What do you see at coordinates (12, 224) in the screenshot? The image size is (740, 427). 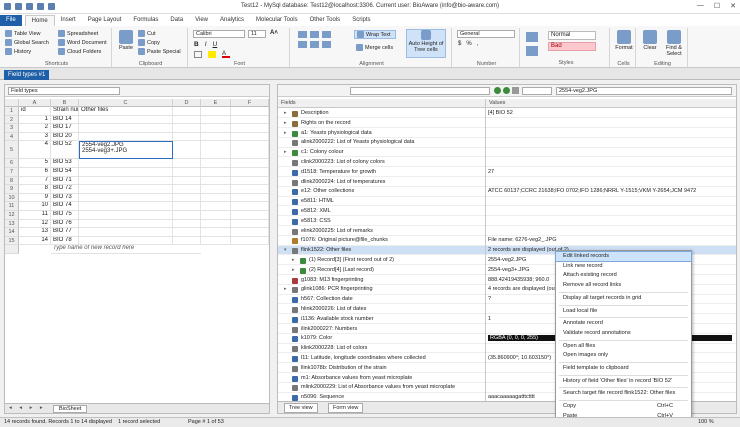 I see `row-header: 13` at bounding box center [12, 224].